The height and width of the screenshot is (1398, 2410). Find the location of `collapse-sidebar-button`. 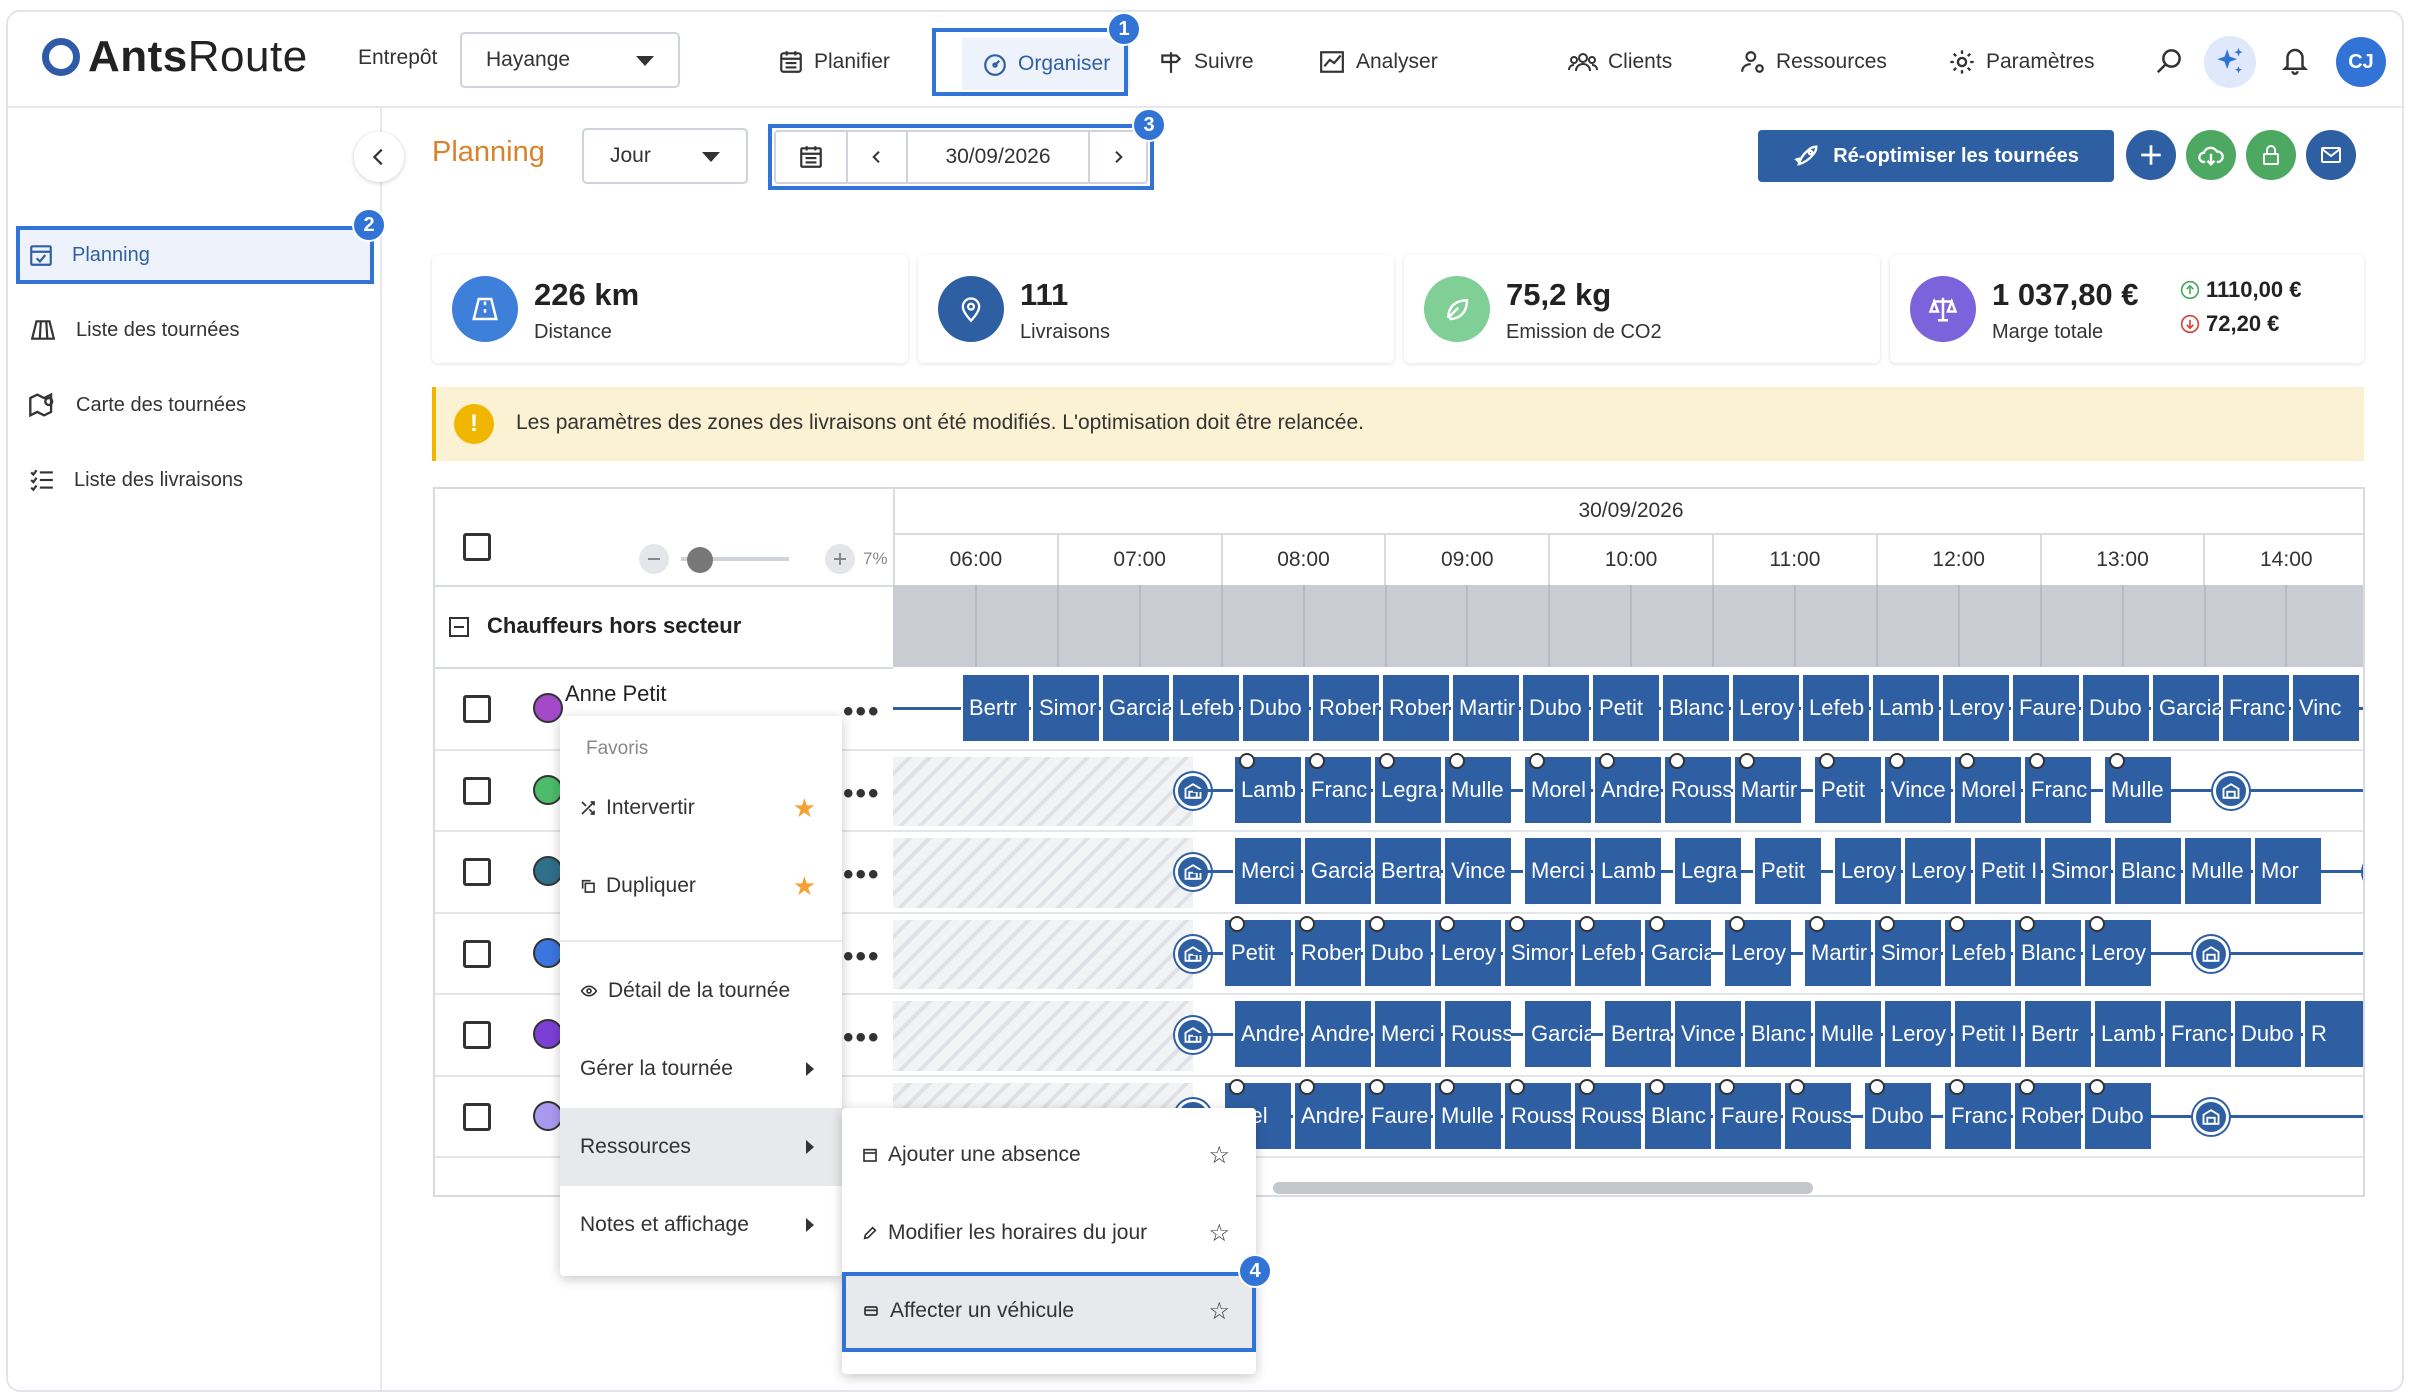

collapse-sidebar-button is located at coordinates (379, 157).